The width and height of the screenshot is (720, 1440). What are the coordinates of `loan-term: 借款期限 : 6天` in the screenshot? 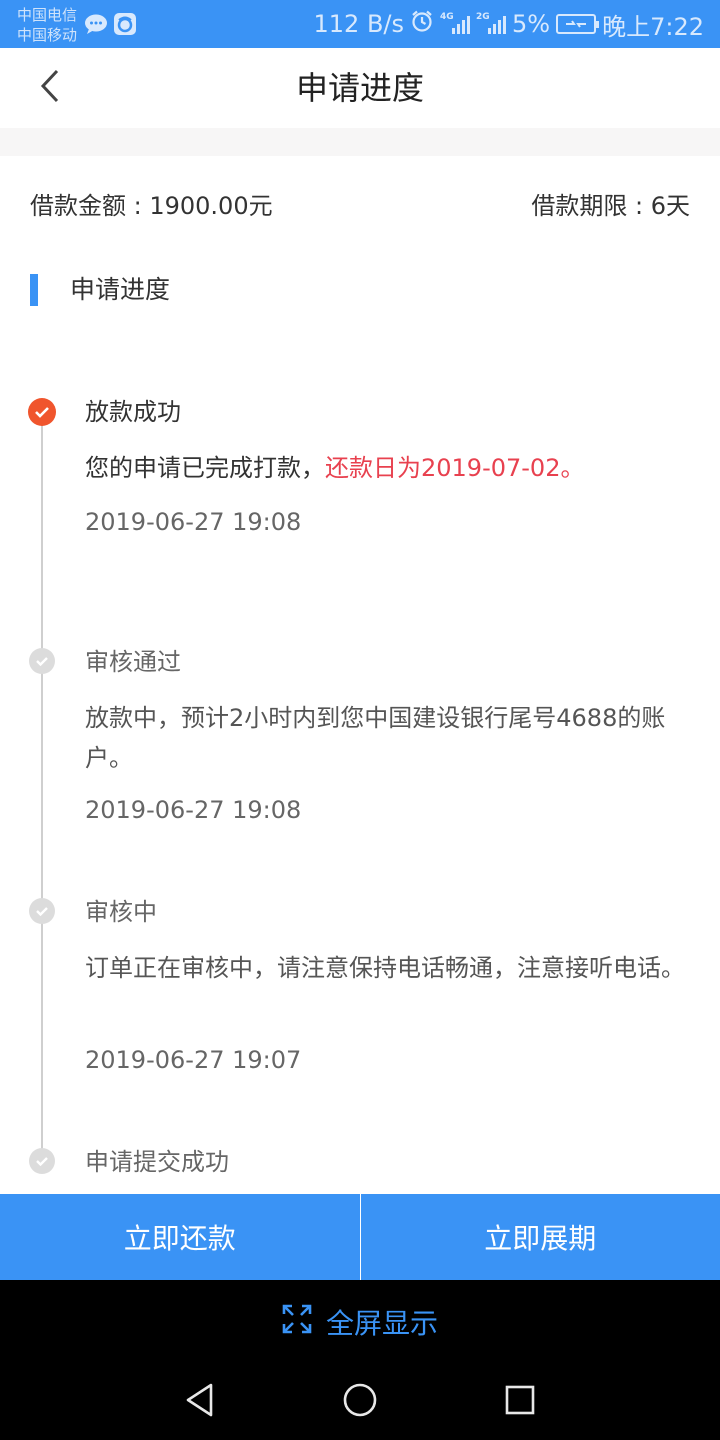 It's located at (610, 206).